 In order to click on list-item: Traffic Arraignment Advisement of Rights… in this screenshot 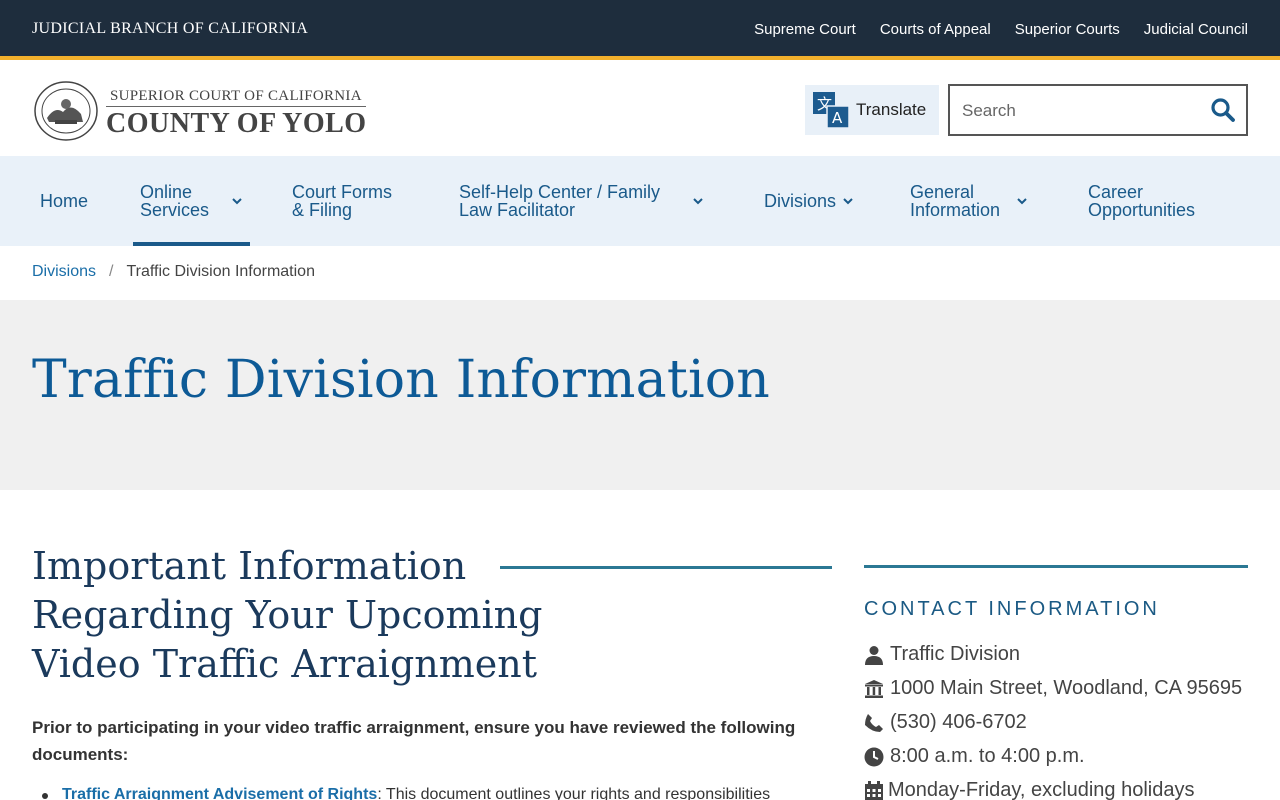, I will do `click(416, 791)`.